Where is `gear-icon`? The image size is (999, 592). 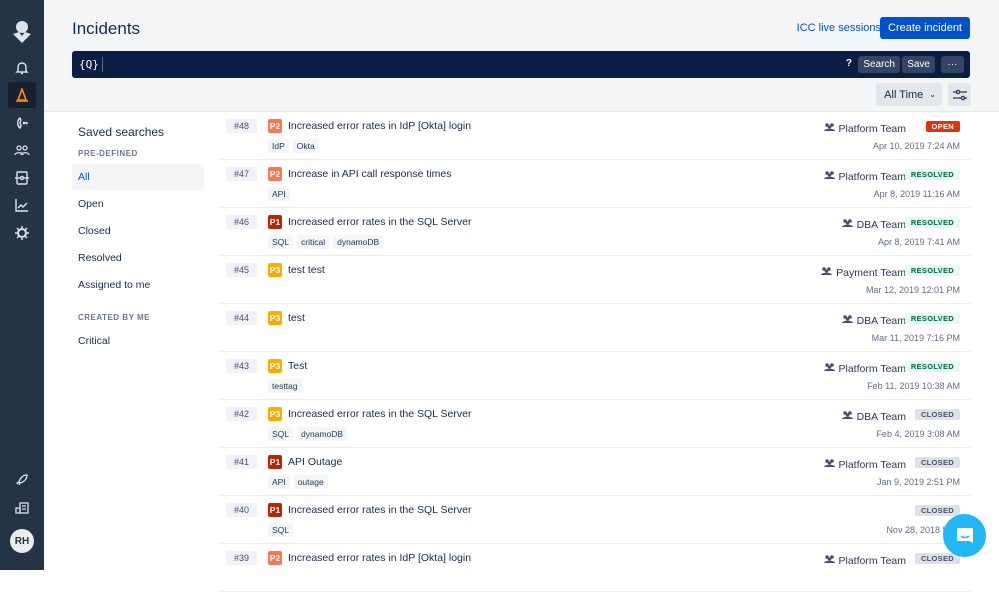
gear-icon is located at coordinates (22, 233).